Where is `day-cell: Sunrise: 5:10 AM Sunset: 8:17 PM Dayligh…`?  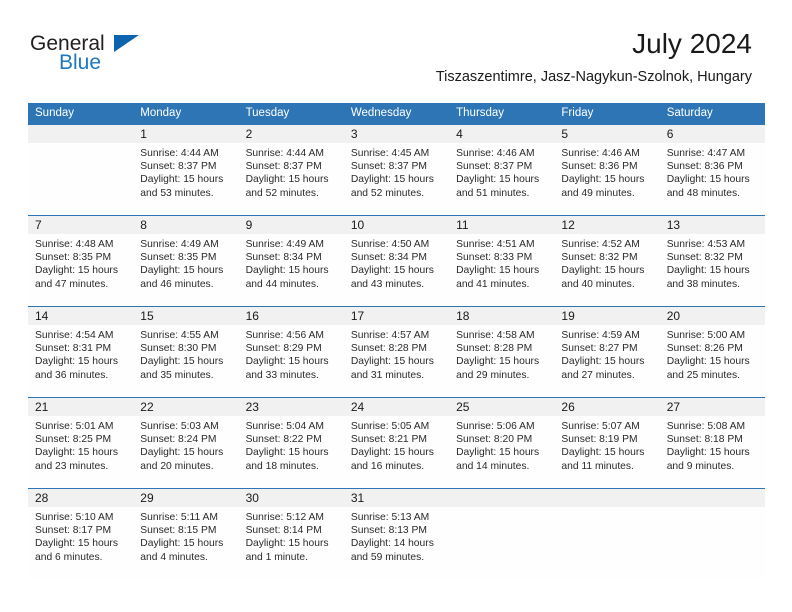
day-cell: Sunrise: 5:10 AM Sunset: 8:17 PM Dayligh… is located at coordinates (80, 543).